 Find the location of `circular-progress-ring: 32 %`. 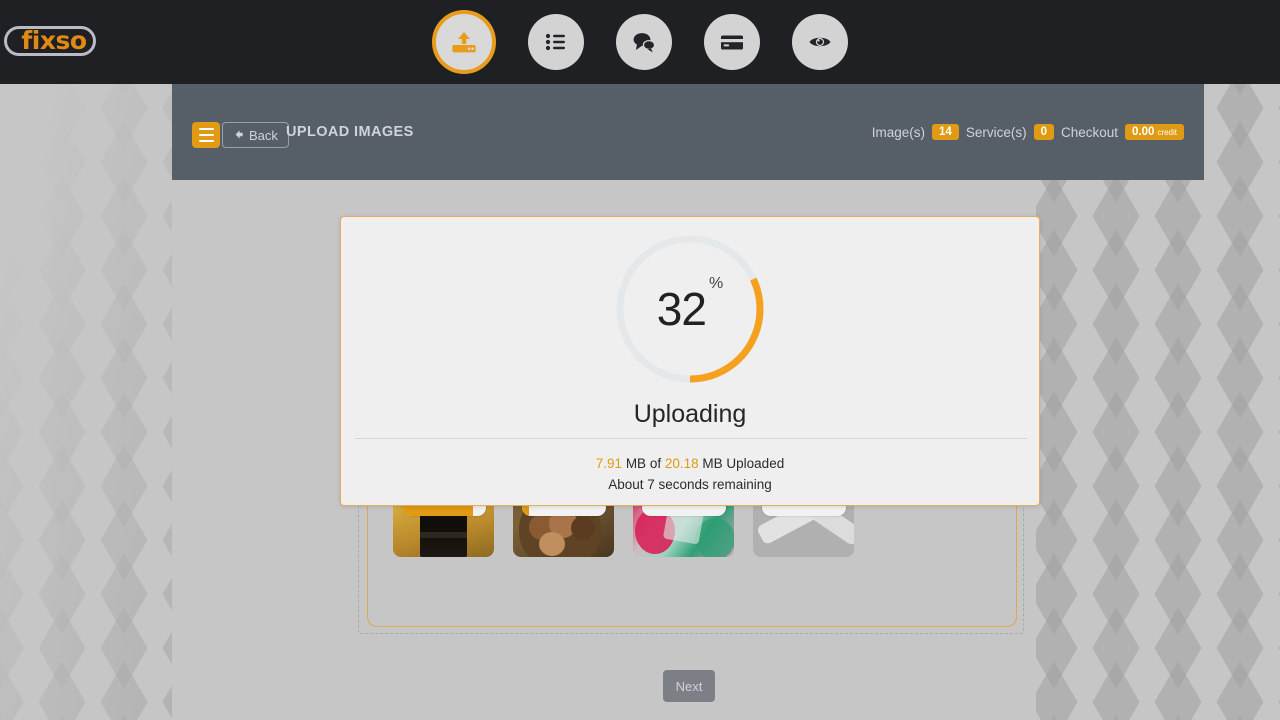

circular-progress-ring: 32 % is located at coordinates (690, 309).